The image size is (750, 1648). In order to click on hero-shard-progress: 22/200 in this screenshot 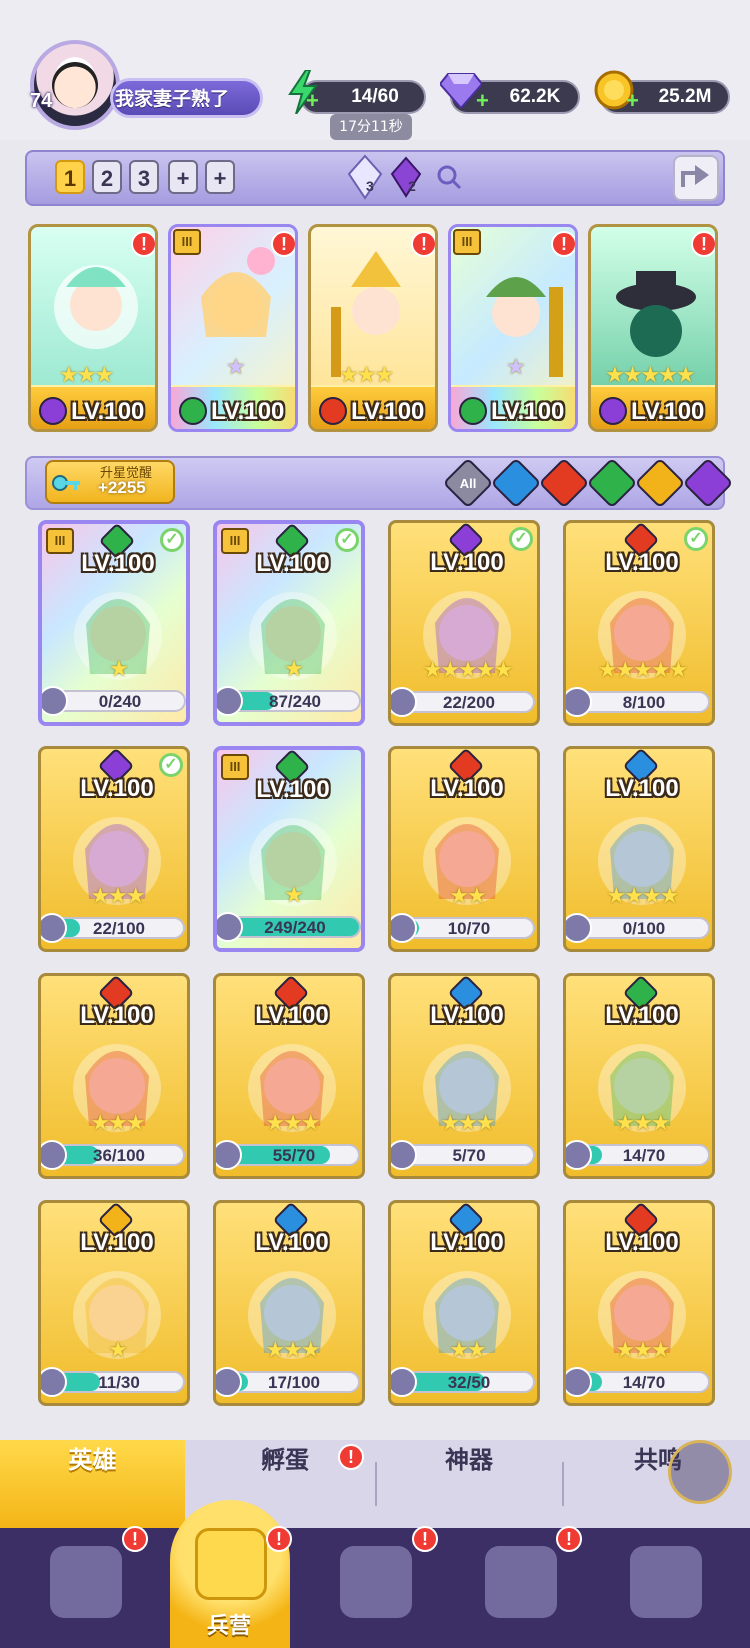, I will do `click(467, 702)`.